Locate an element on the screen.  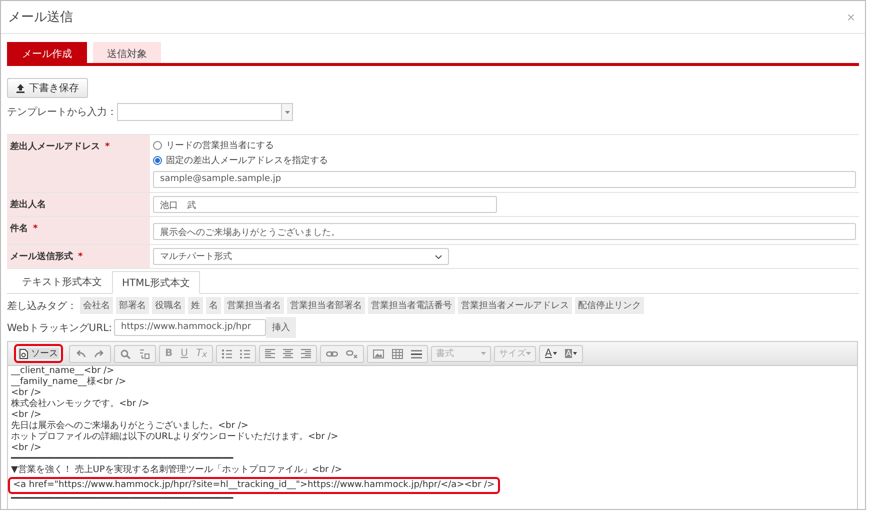
background-color-button: A is located at coordinates (571, 353).